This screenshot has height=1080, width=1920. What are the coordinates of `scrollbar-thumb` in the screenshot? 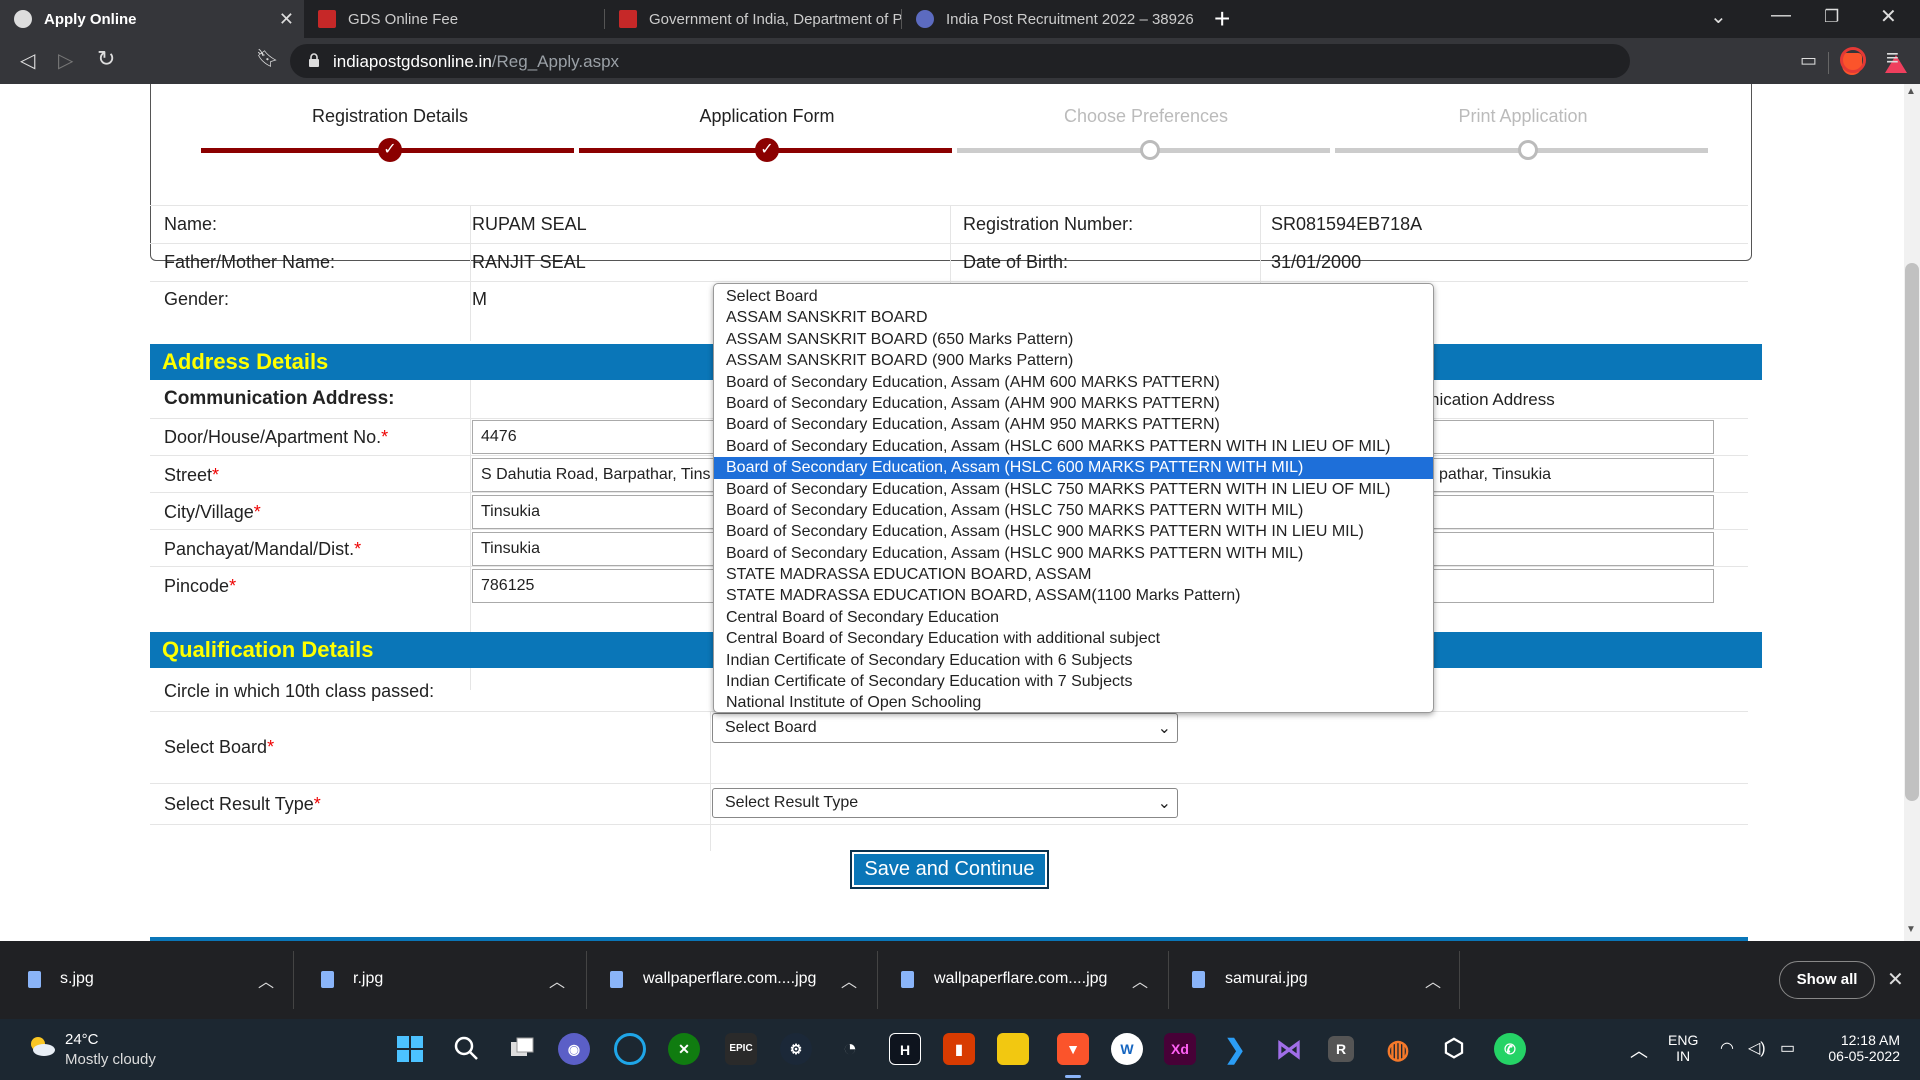 It's located at (1912, 532).